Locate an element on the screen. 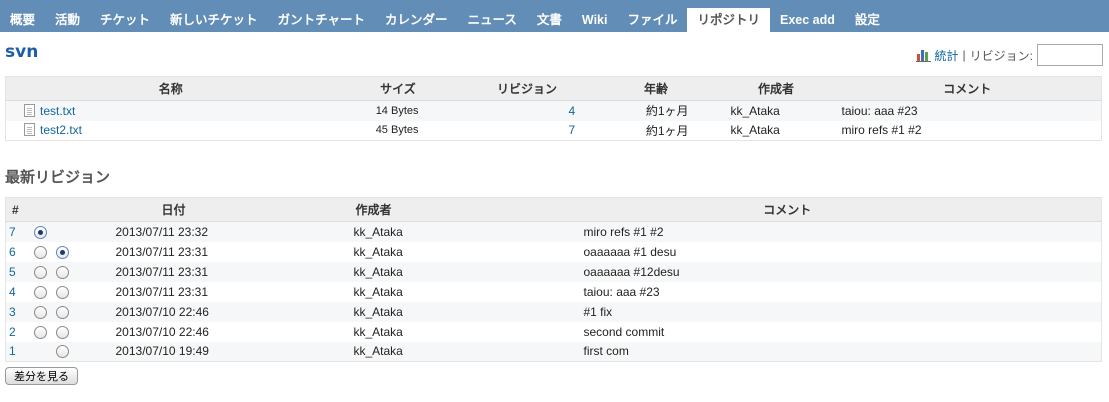  menu-tab: リポジトリ is located at coordinates (728, 24).